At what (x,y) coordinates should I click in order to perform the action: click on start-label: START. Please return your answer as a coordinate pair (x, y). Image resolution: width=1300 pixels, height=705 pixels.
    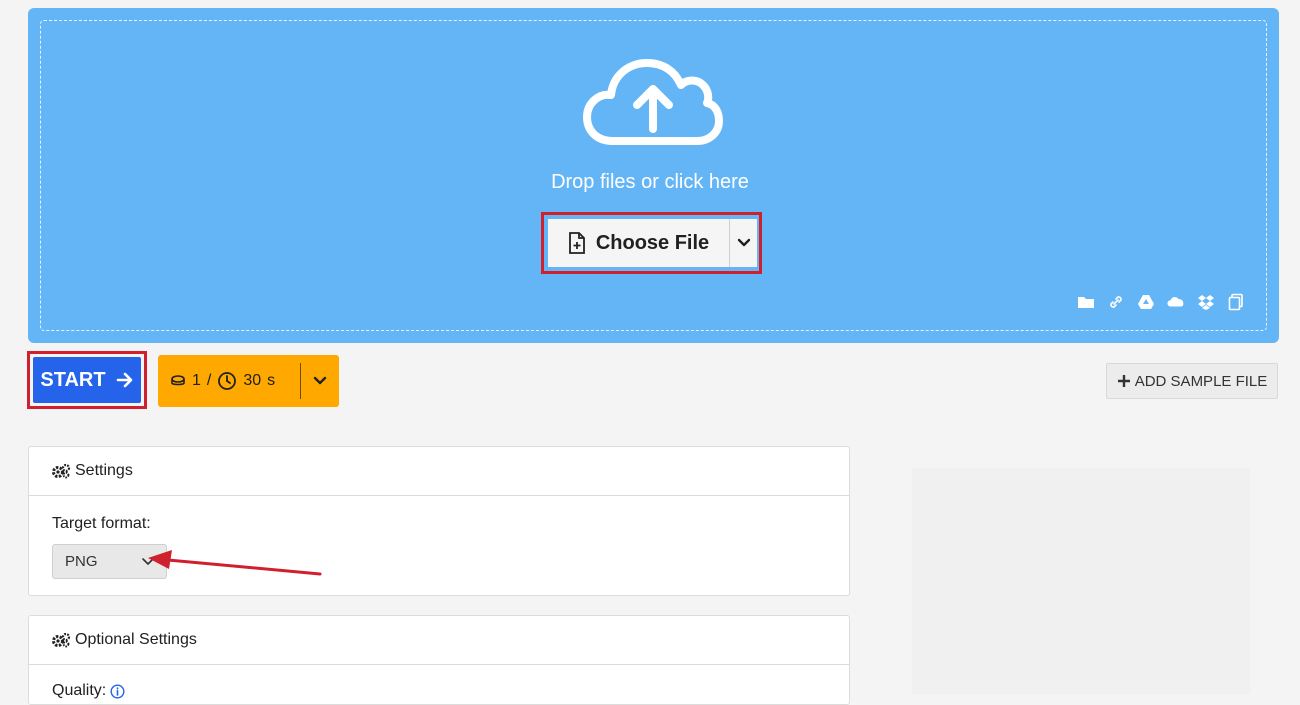
    Looking at the image, I should click on (73, 379).